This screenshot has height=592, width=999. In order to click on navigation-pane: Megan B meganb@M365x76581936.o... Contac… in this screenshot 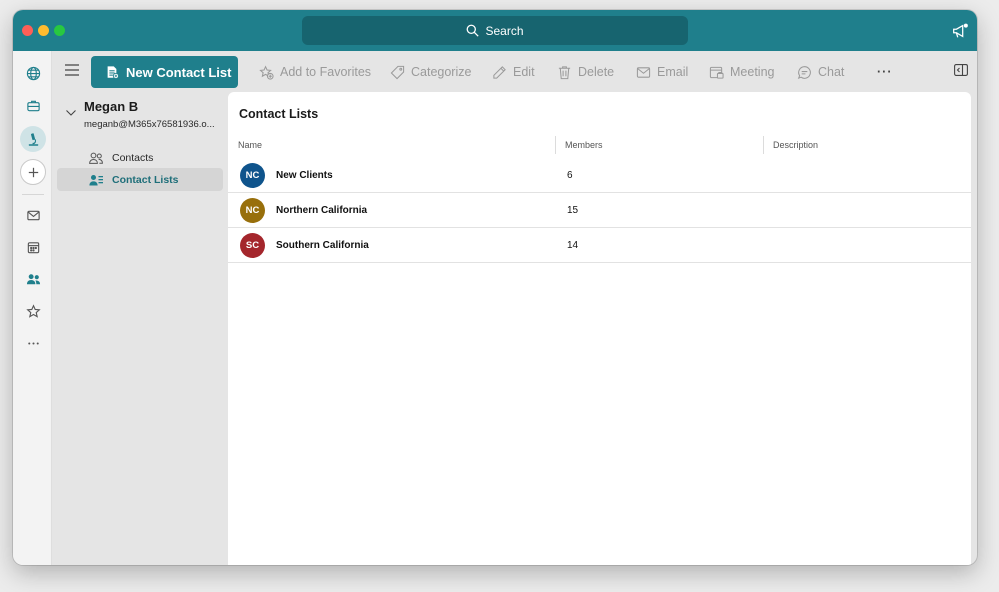, I will do `click(140, 328)`.